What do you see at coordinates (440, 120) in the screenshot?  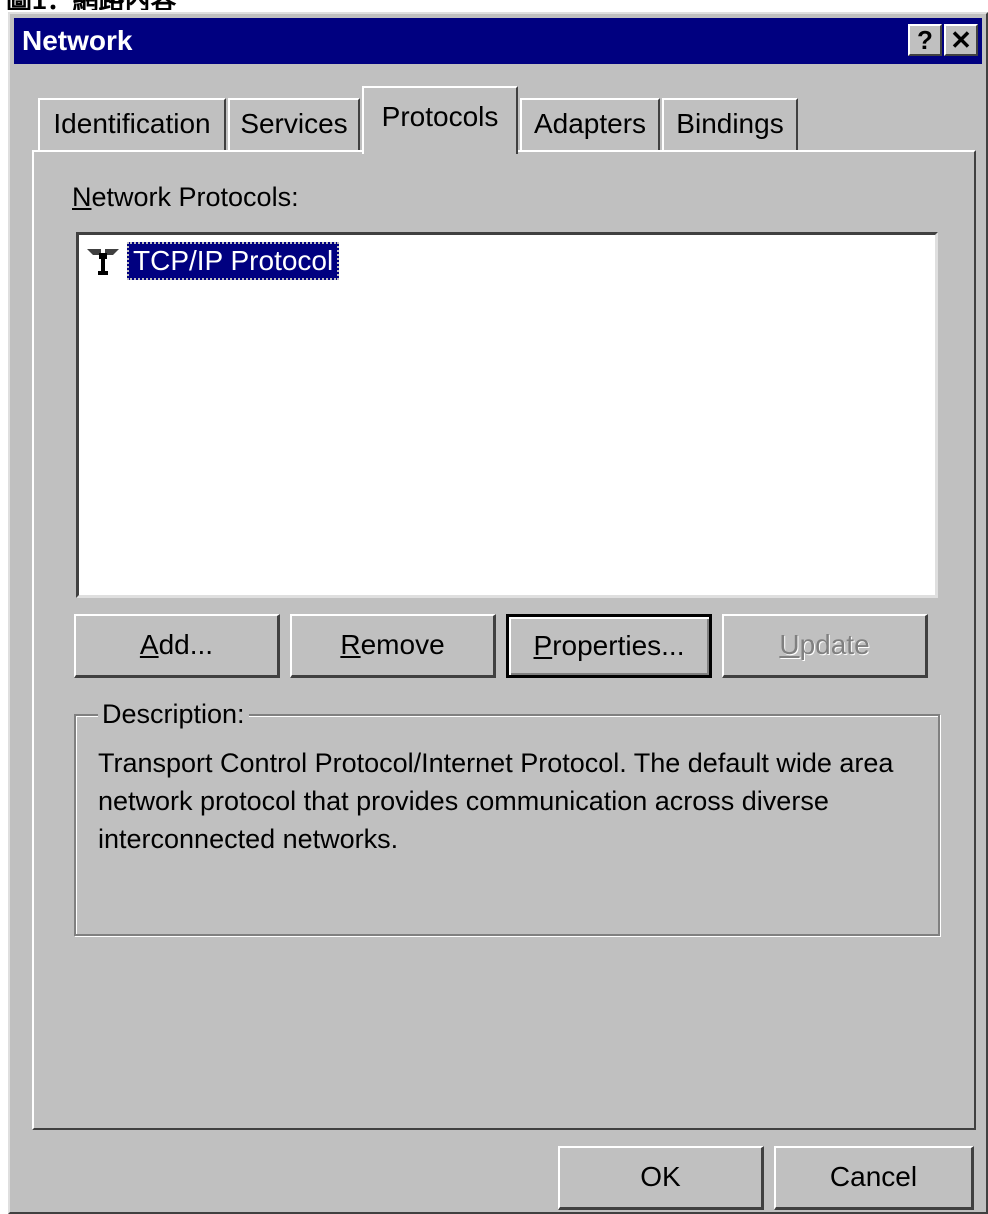 I see `tab-protocols: Protocols` at bounding box center [440, 120].